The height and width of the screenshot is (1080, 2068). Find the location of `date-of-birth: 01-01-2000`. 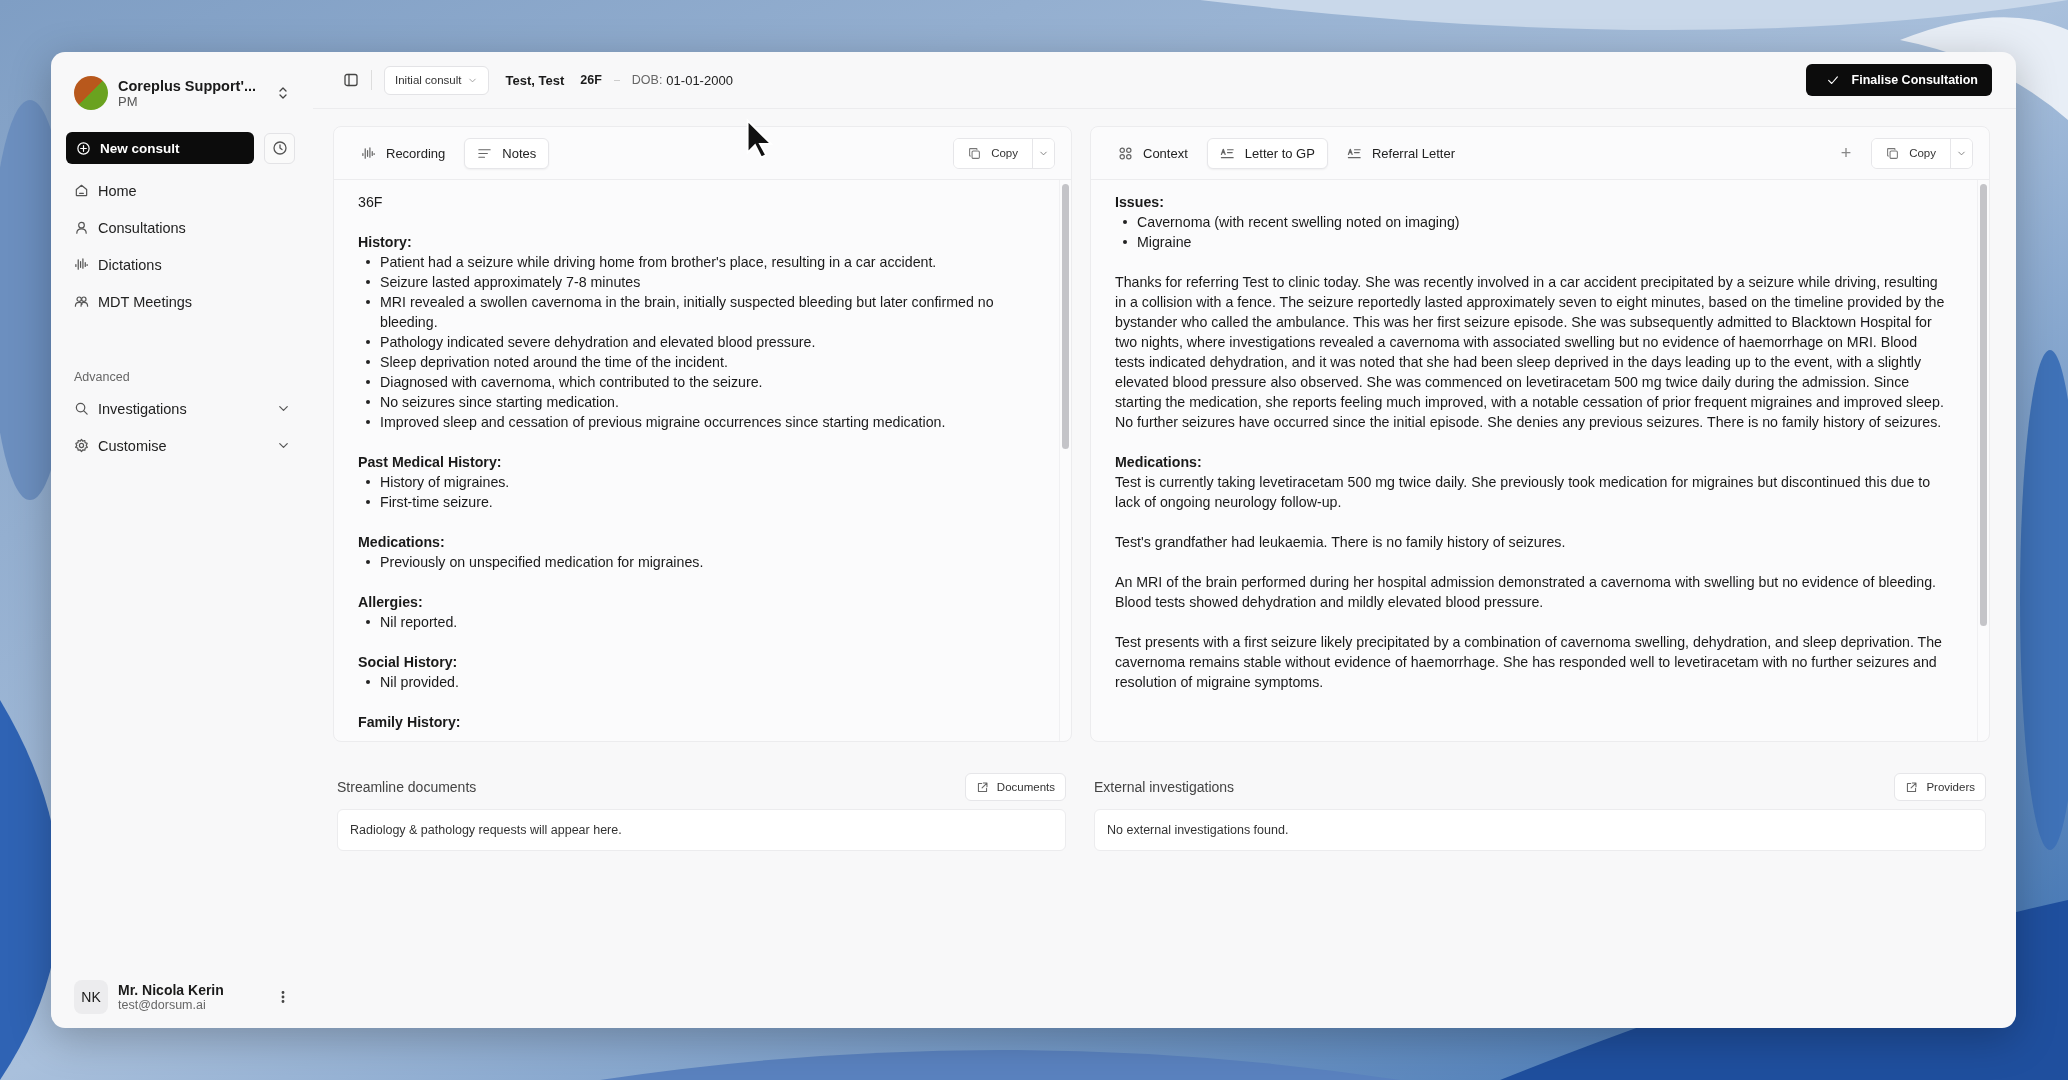

date-of-birth: 01-01-2000 is located at coordinates (699, 80).